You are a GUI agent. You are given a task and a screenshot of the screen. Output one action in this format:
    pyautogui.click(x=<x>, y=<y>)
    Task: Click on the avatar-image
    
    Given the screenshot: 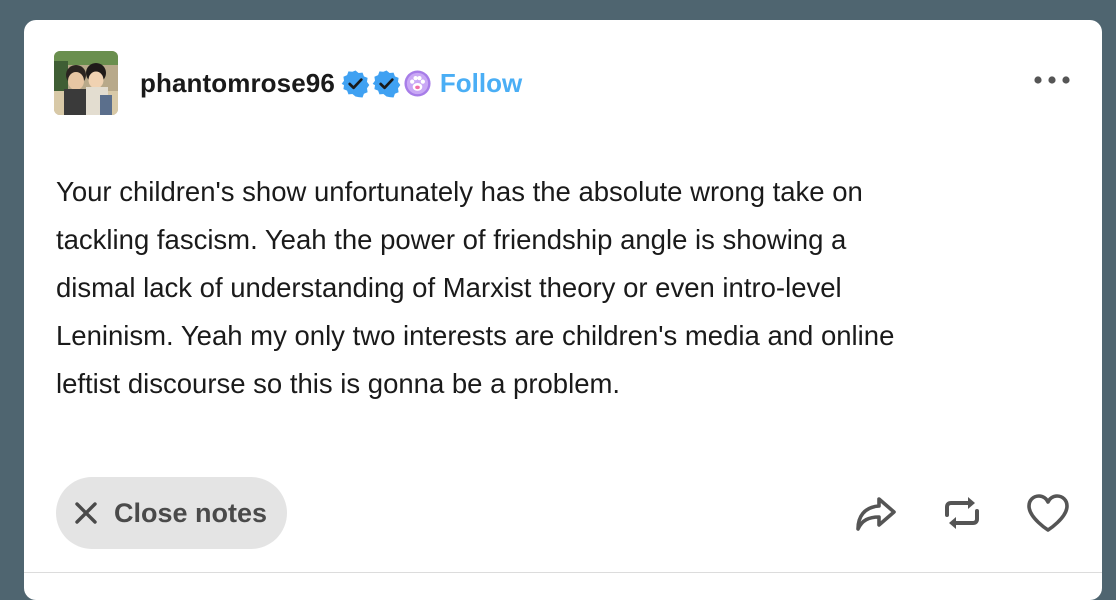 What is the action you would take?
    pyautogui.click(x=86, y=83)
    